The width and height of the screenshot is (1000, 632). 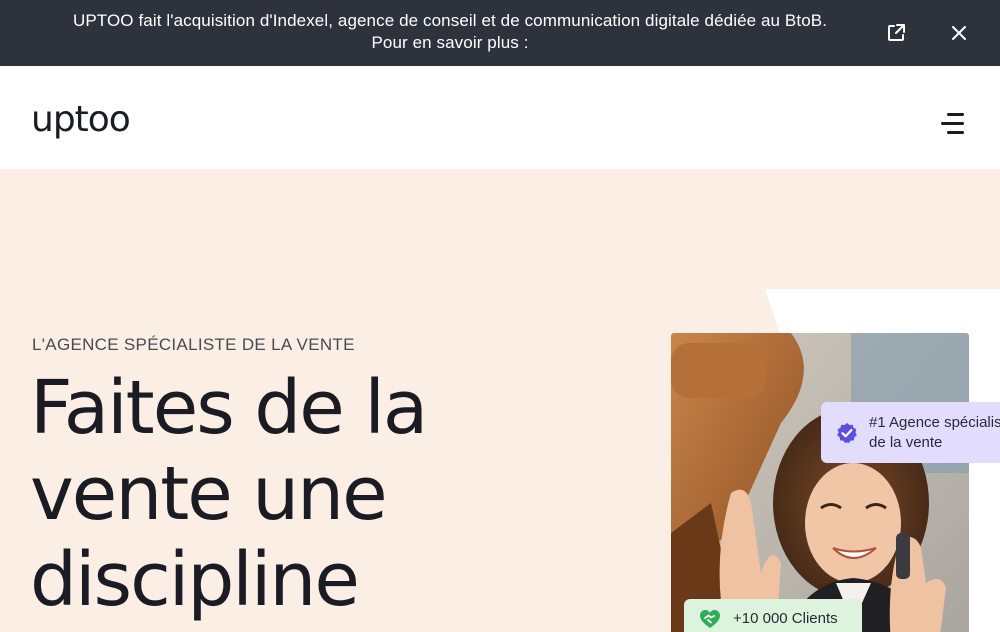 I want to click on agency-rank-badge: #1 Agence spécialiste de la vente, so click(x=910, y=432).